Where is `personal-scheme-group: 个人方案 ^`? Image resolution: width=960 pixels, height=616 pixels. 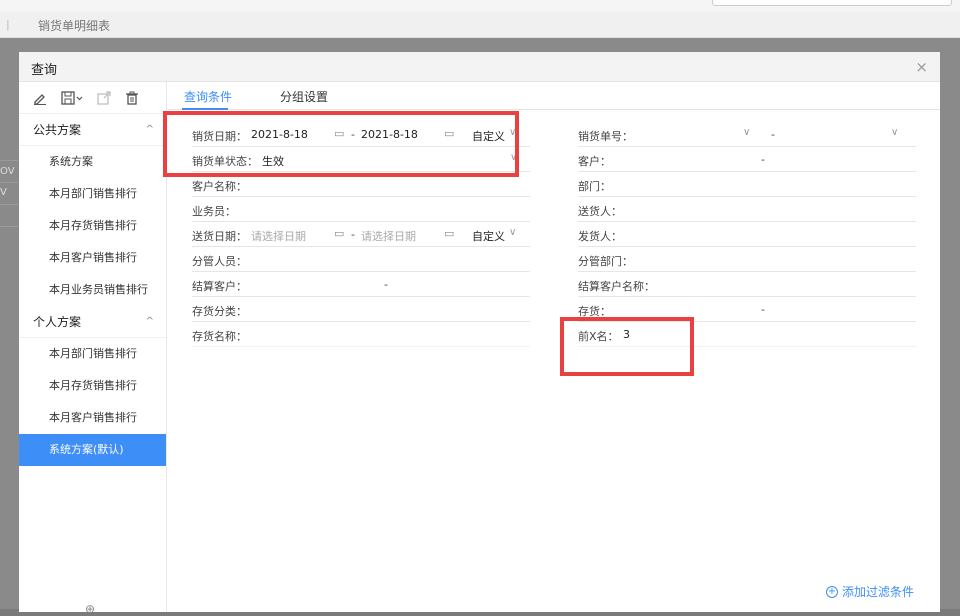 personal-scheme-group: 个人方案 ^ is located at coordinates (92, 322).